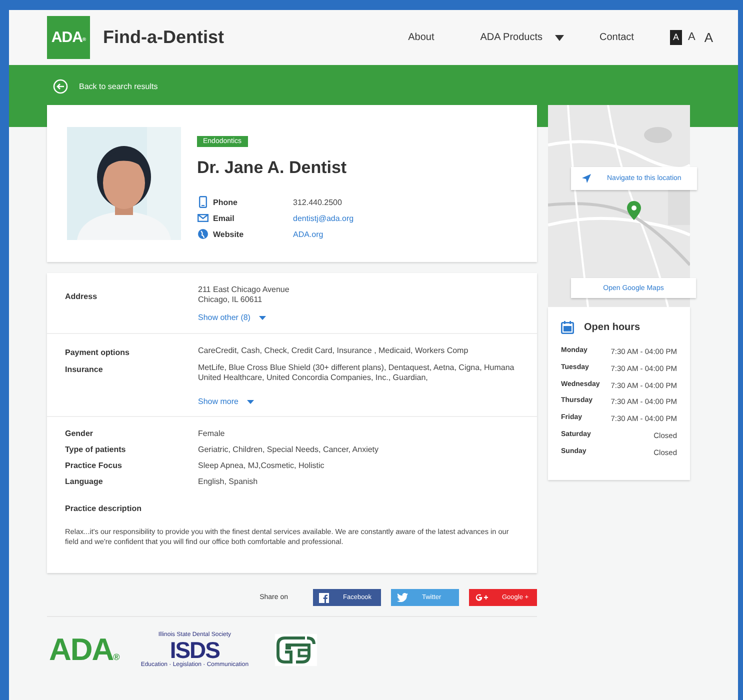 This screenshot has height=700, width=743. Describe the element at coordinates (244, 318) in the screenshot. I see `show-other-link: Show other (8)` at that location.